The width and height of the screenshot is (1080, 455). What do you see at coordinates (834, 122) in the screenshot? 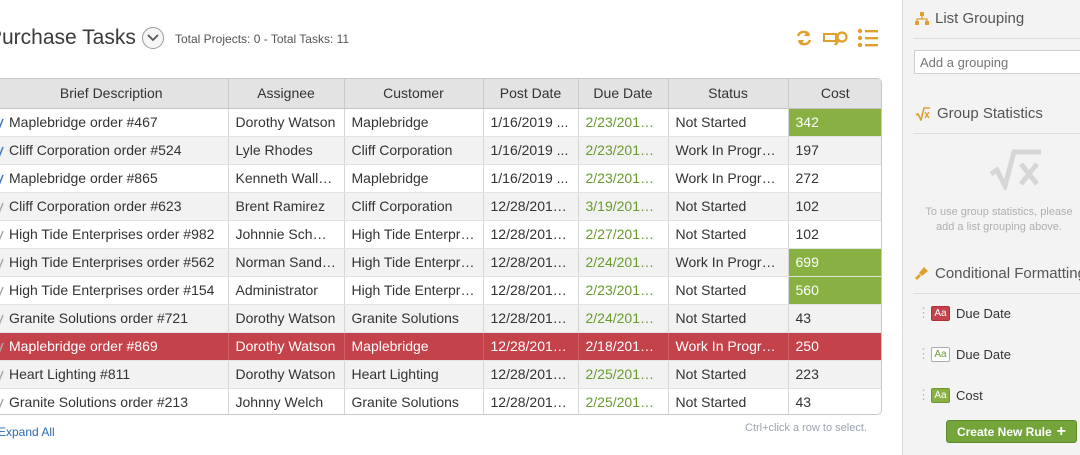
I see `cell-cost: 342` at bounding box center [834, 122].